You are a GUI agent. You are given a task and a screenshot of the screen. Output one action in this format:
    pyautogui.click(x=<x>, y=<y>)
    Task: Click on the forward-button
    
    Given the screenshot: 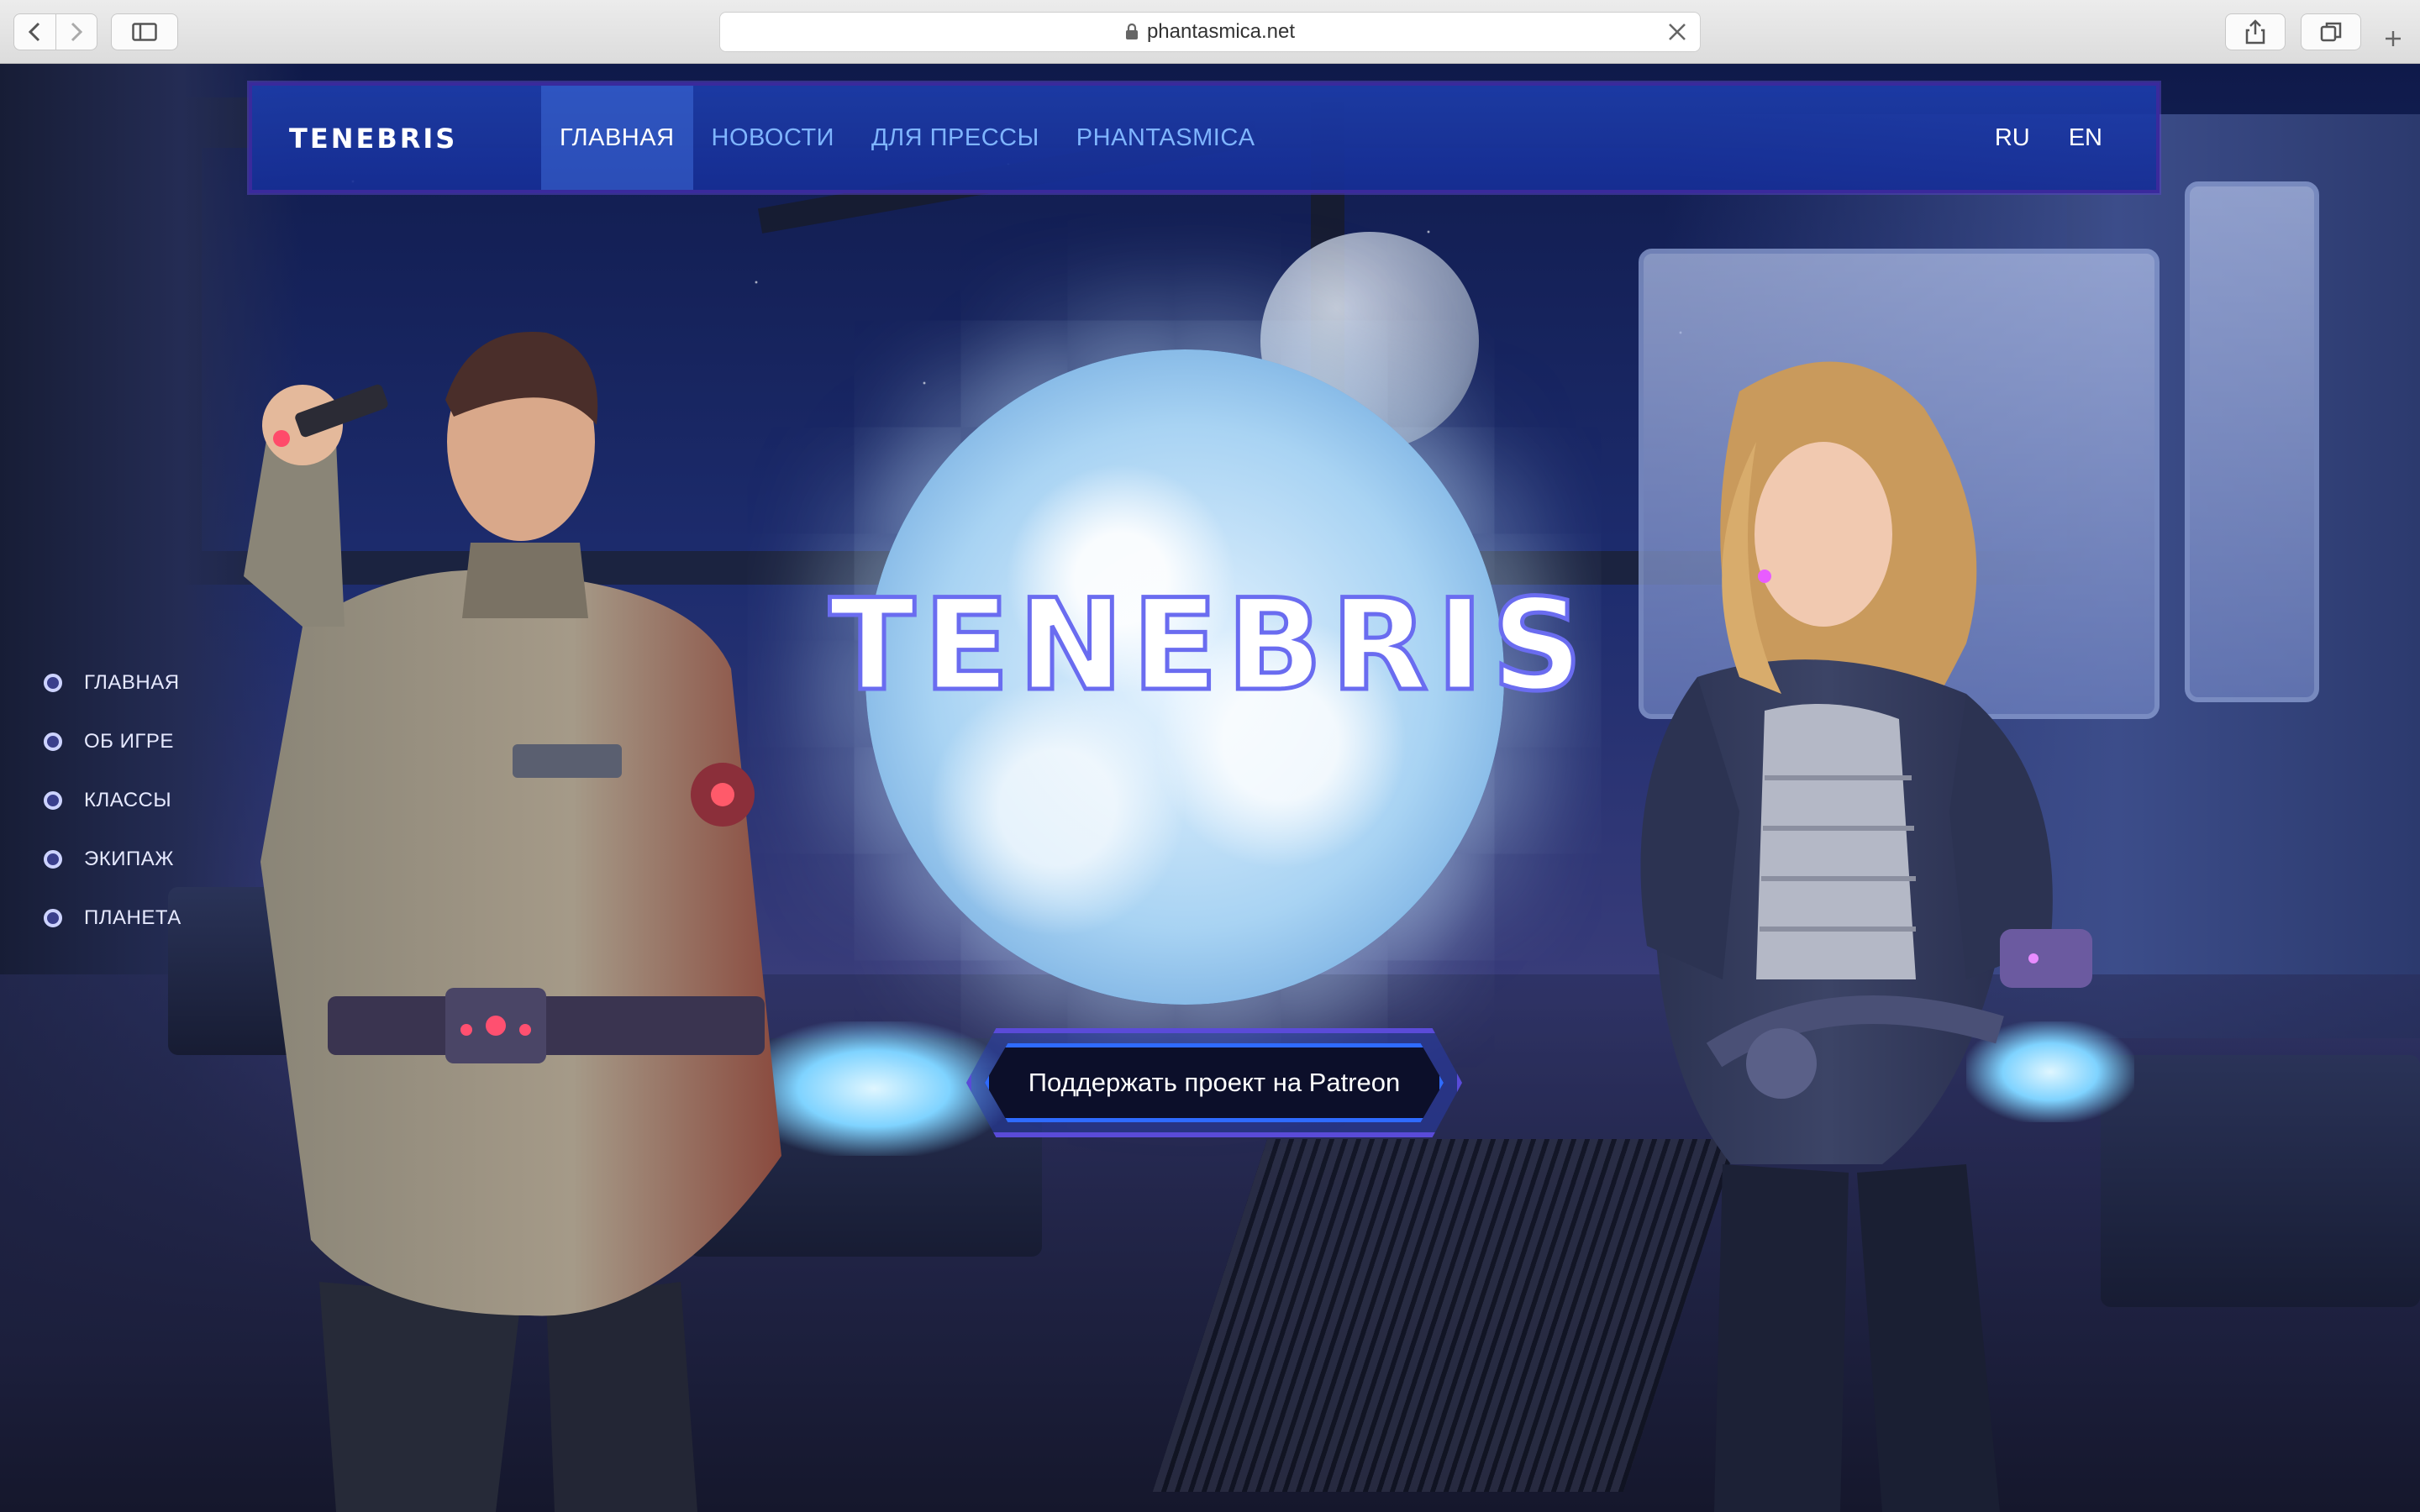 What is the action you would take?
    pyautogui.click(x=76, y=32)
    